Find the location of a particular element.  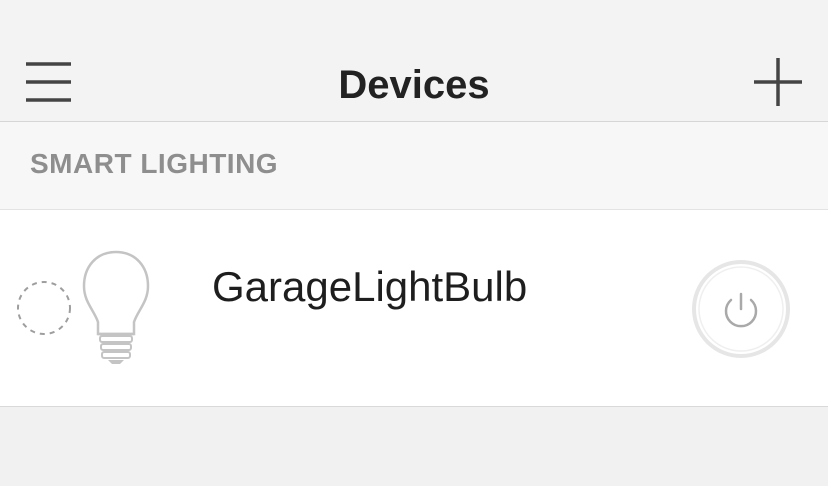

add-device-button is located at coordinates (778, 82).